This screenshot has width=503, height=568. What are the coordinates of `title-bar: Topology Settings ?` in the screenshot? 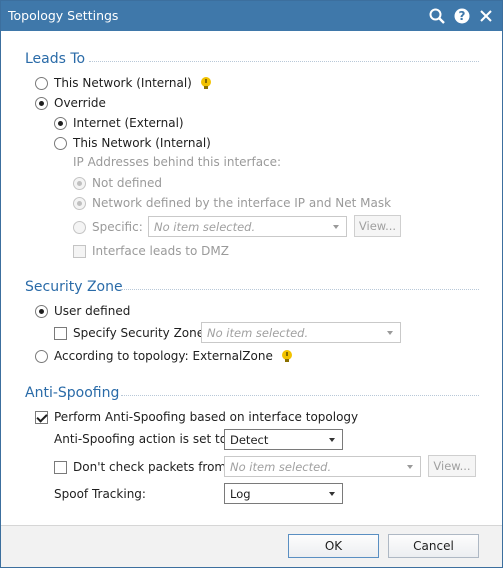 It's located at (251, 16).